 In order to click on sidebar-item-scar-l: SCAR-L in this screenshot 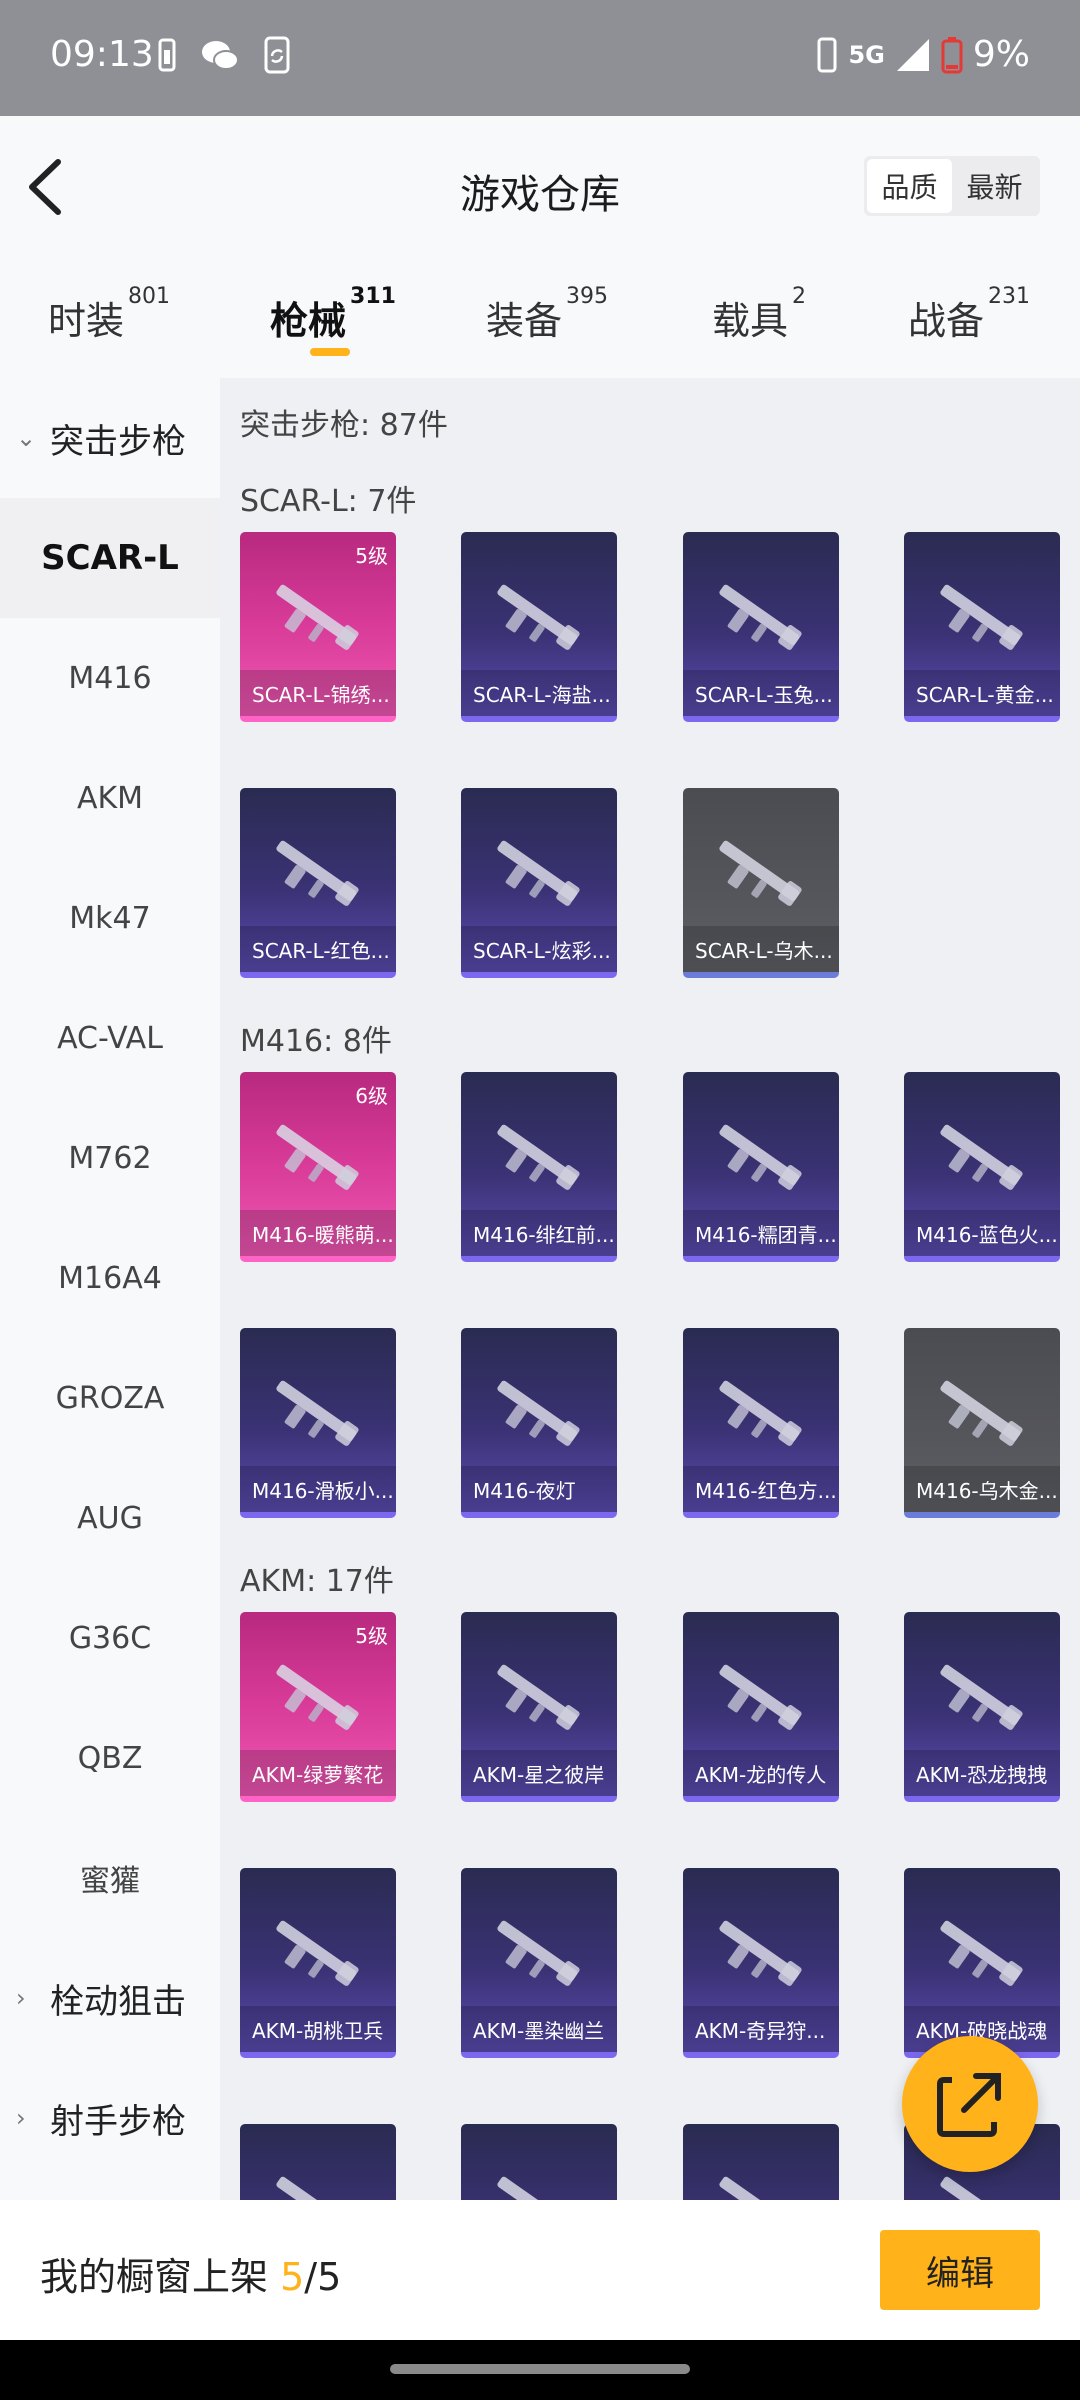, I will do `click(110, 558)`.